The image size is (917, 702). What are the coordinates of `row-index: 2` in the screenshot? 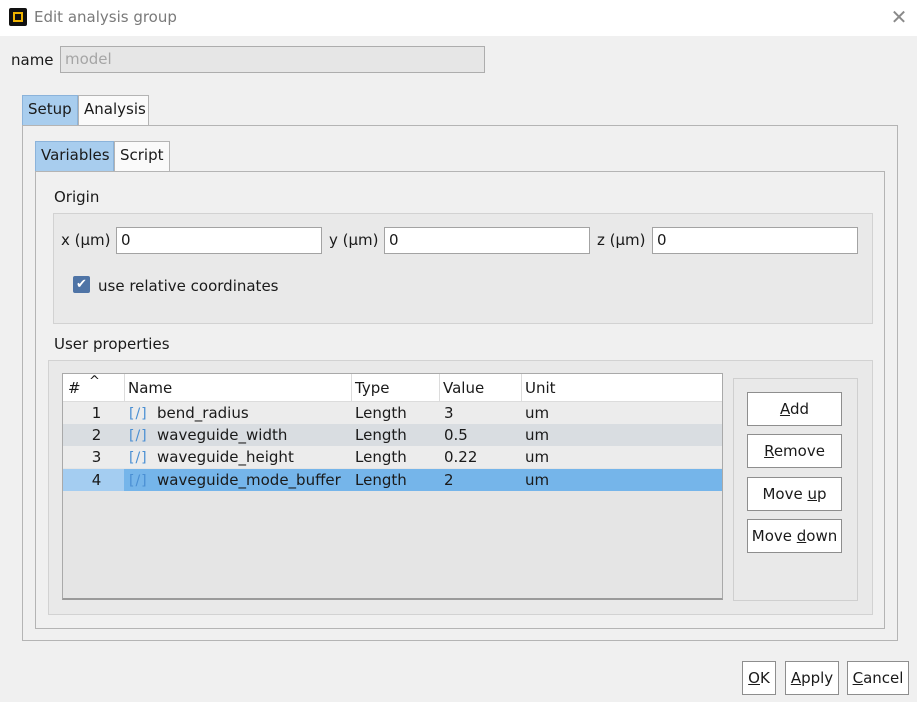 It's located at (96, 435).